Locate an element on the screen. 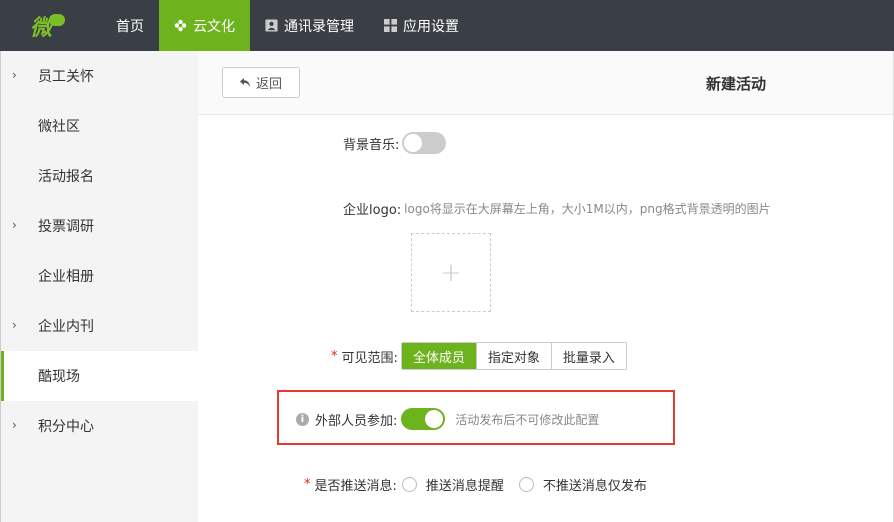 This screenshot has width=894, height=522. back-button: 返回 is located at coordinates (261, 82).